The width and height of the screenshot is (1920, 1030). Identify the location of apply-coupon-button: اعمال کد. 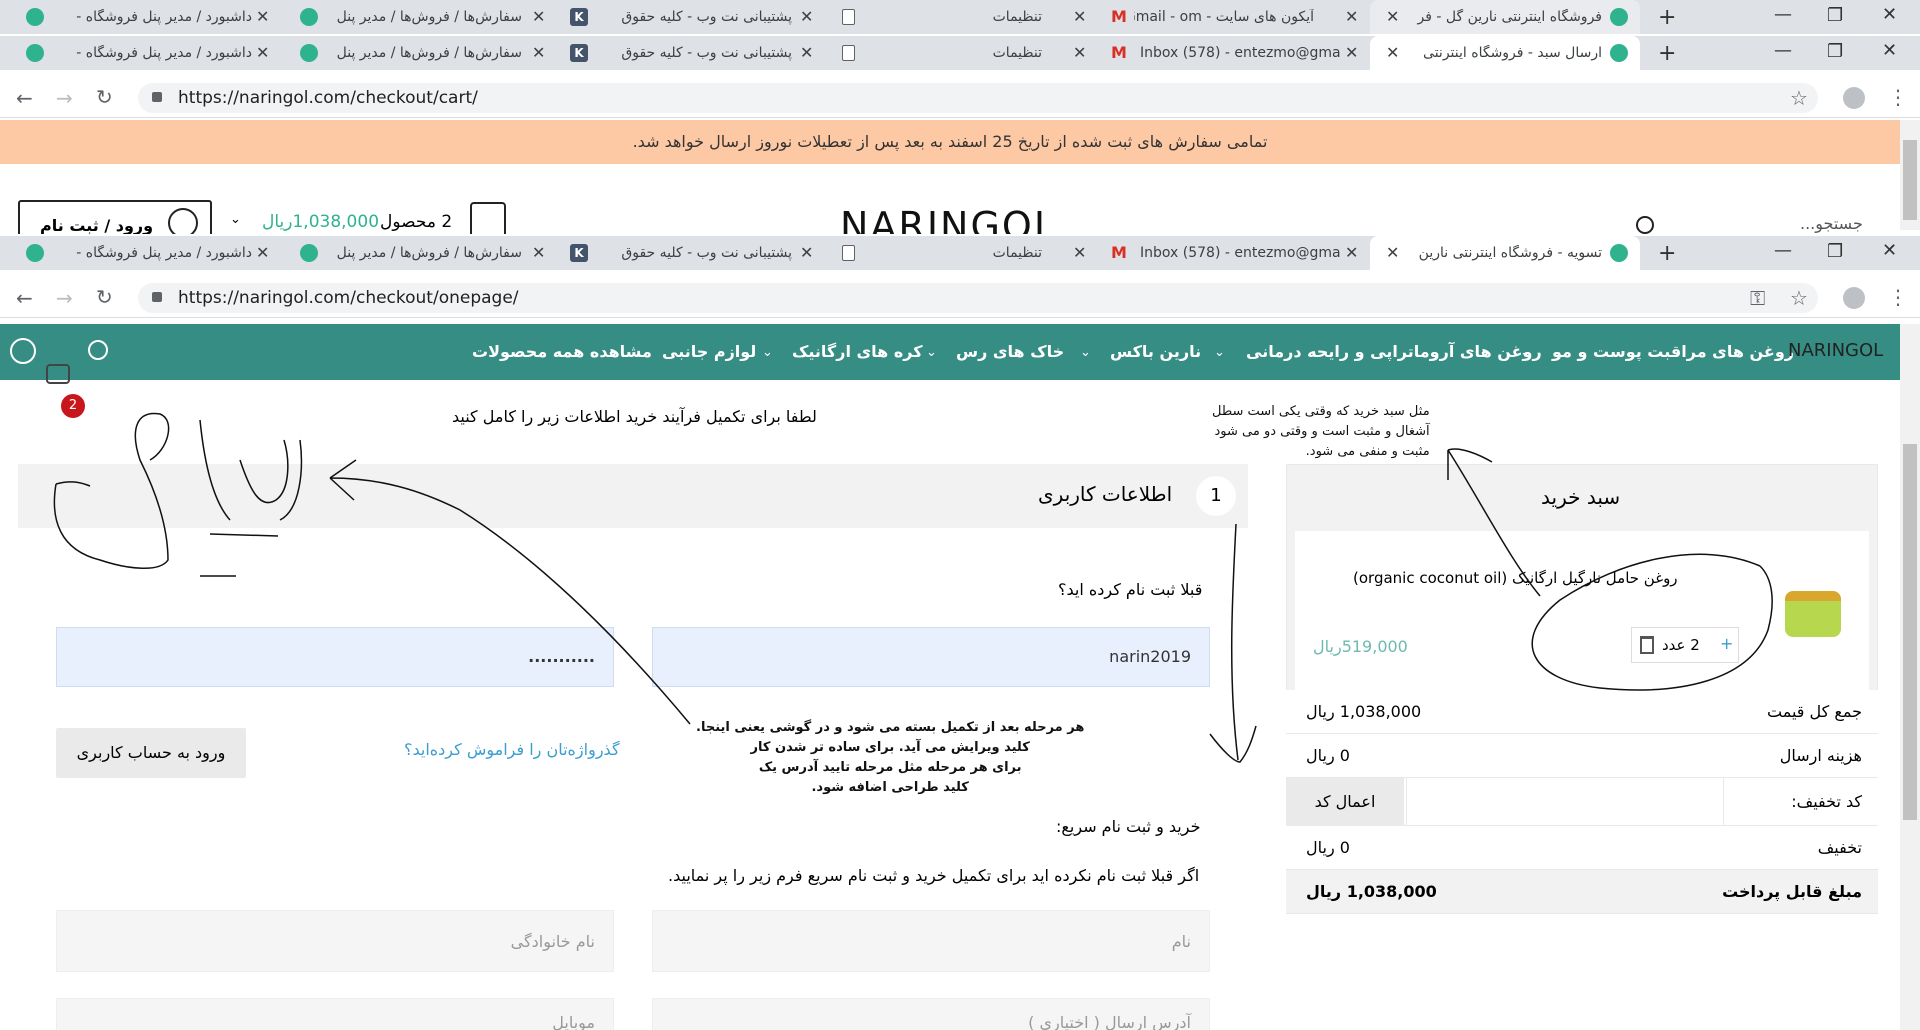
(1345, 802).